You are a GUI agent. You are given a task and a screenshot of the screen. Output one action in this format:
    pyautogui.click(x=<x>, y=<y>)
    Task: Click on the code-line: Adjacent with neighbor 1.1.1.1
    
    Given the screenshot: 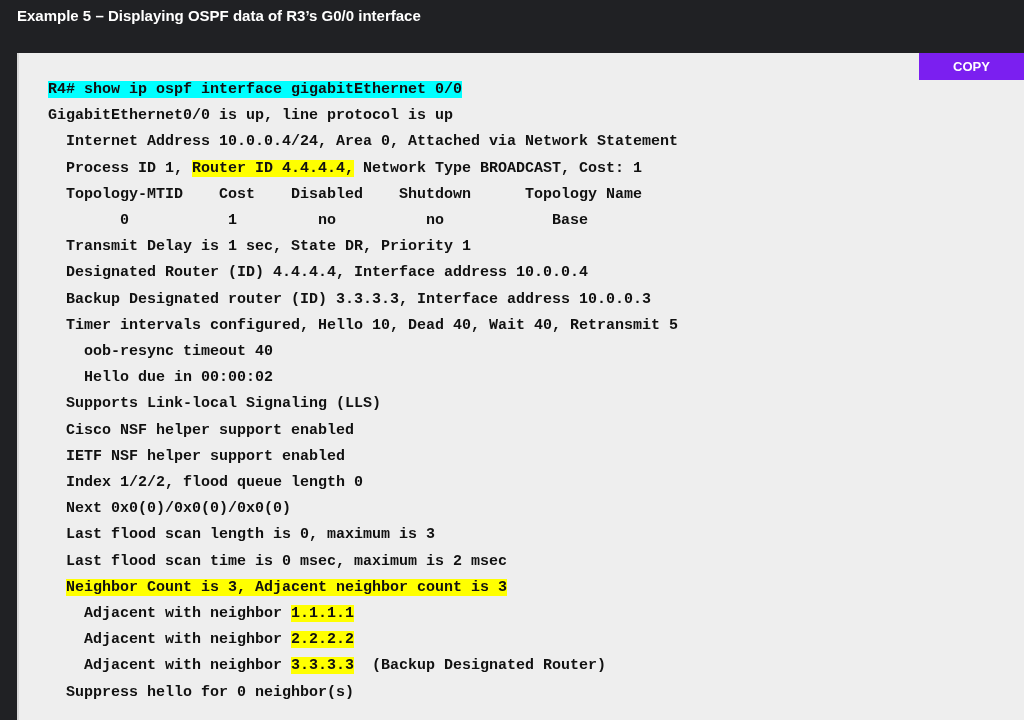 What is the action you would take?
    pyautogui.click(x=219, y=614)
    